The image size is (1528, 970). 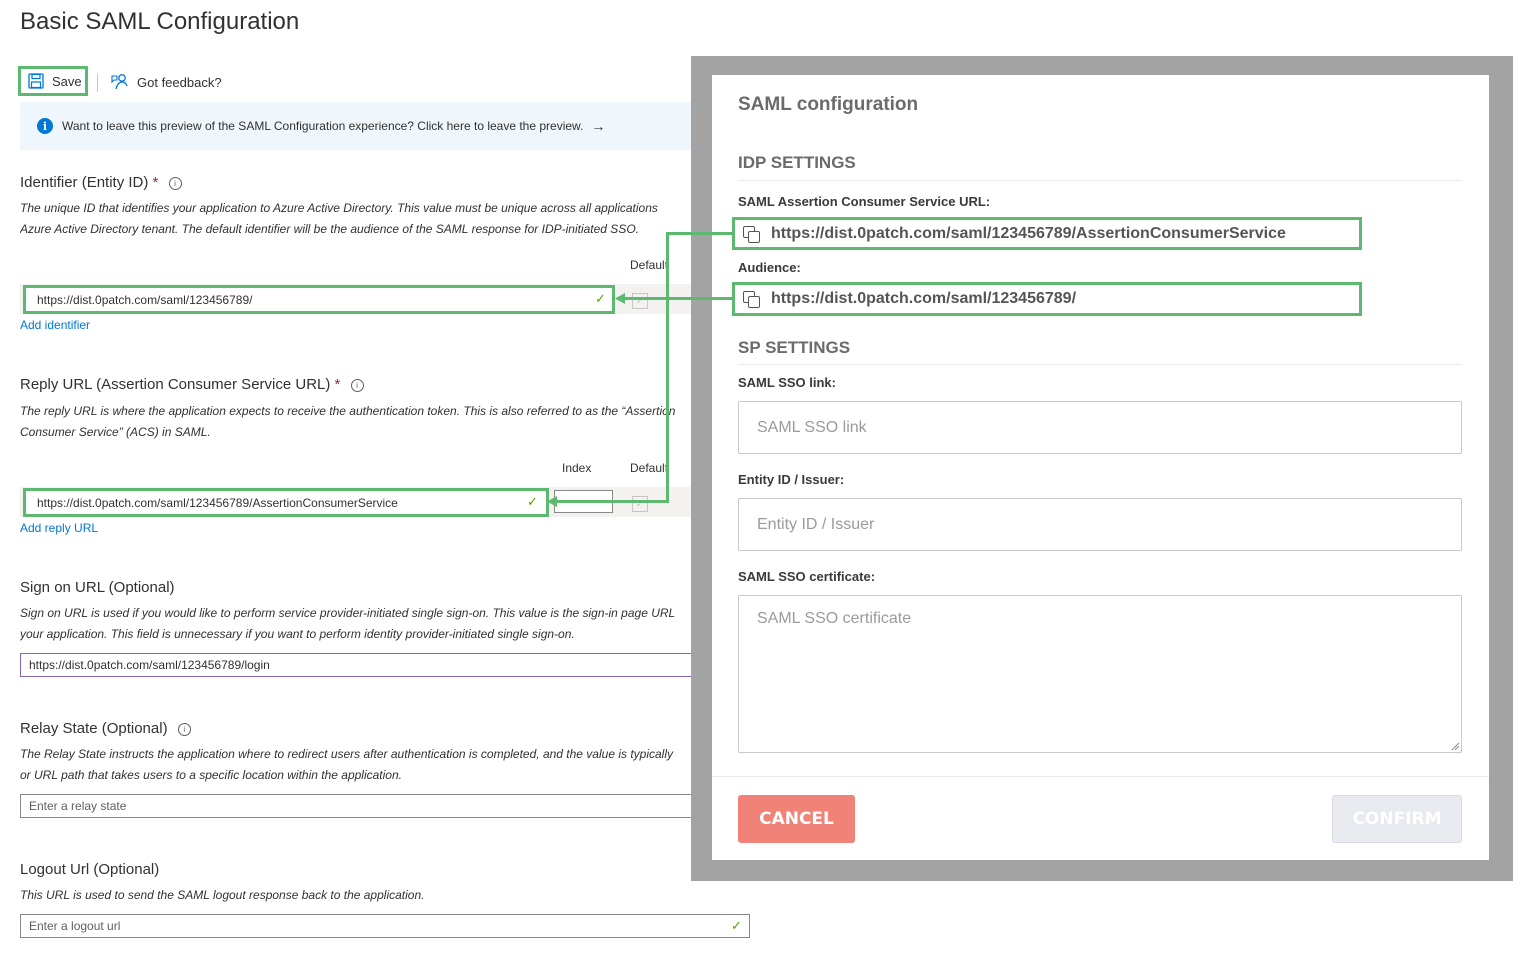 I want to click on relay-state-placeholder: Enter a relay state, so click(x=78, y=806).